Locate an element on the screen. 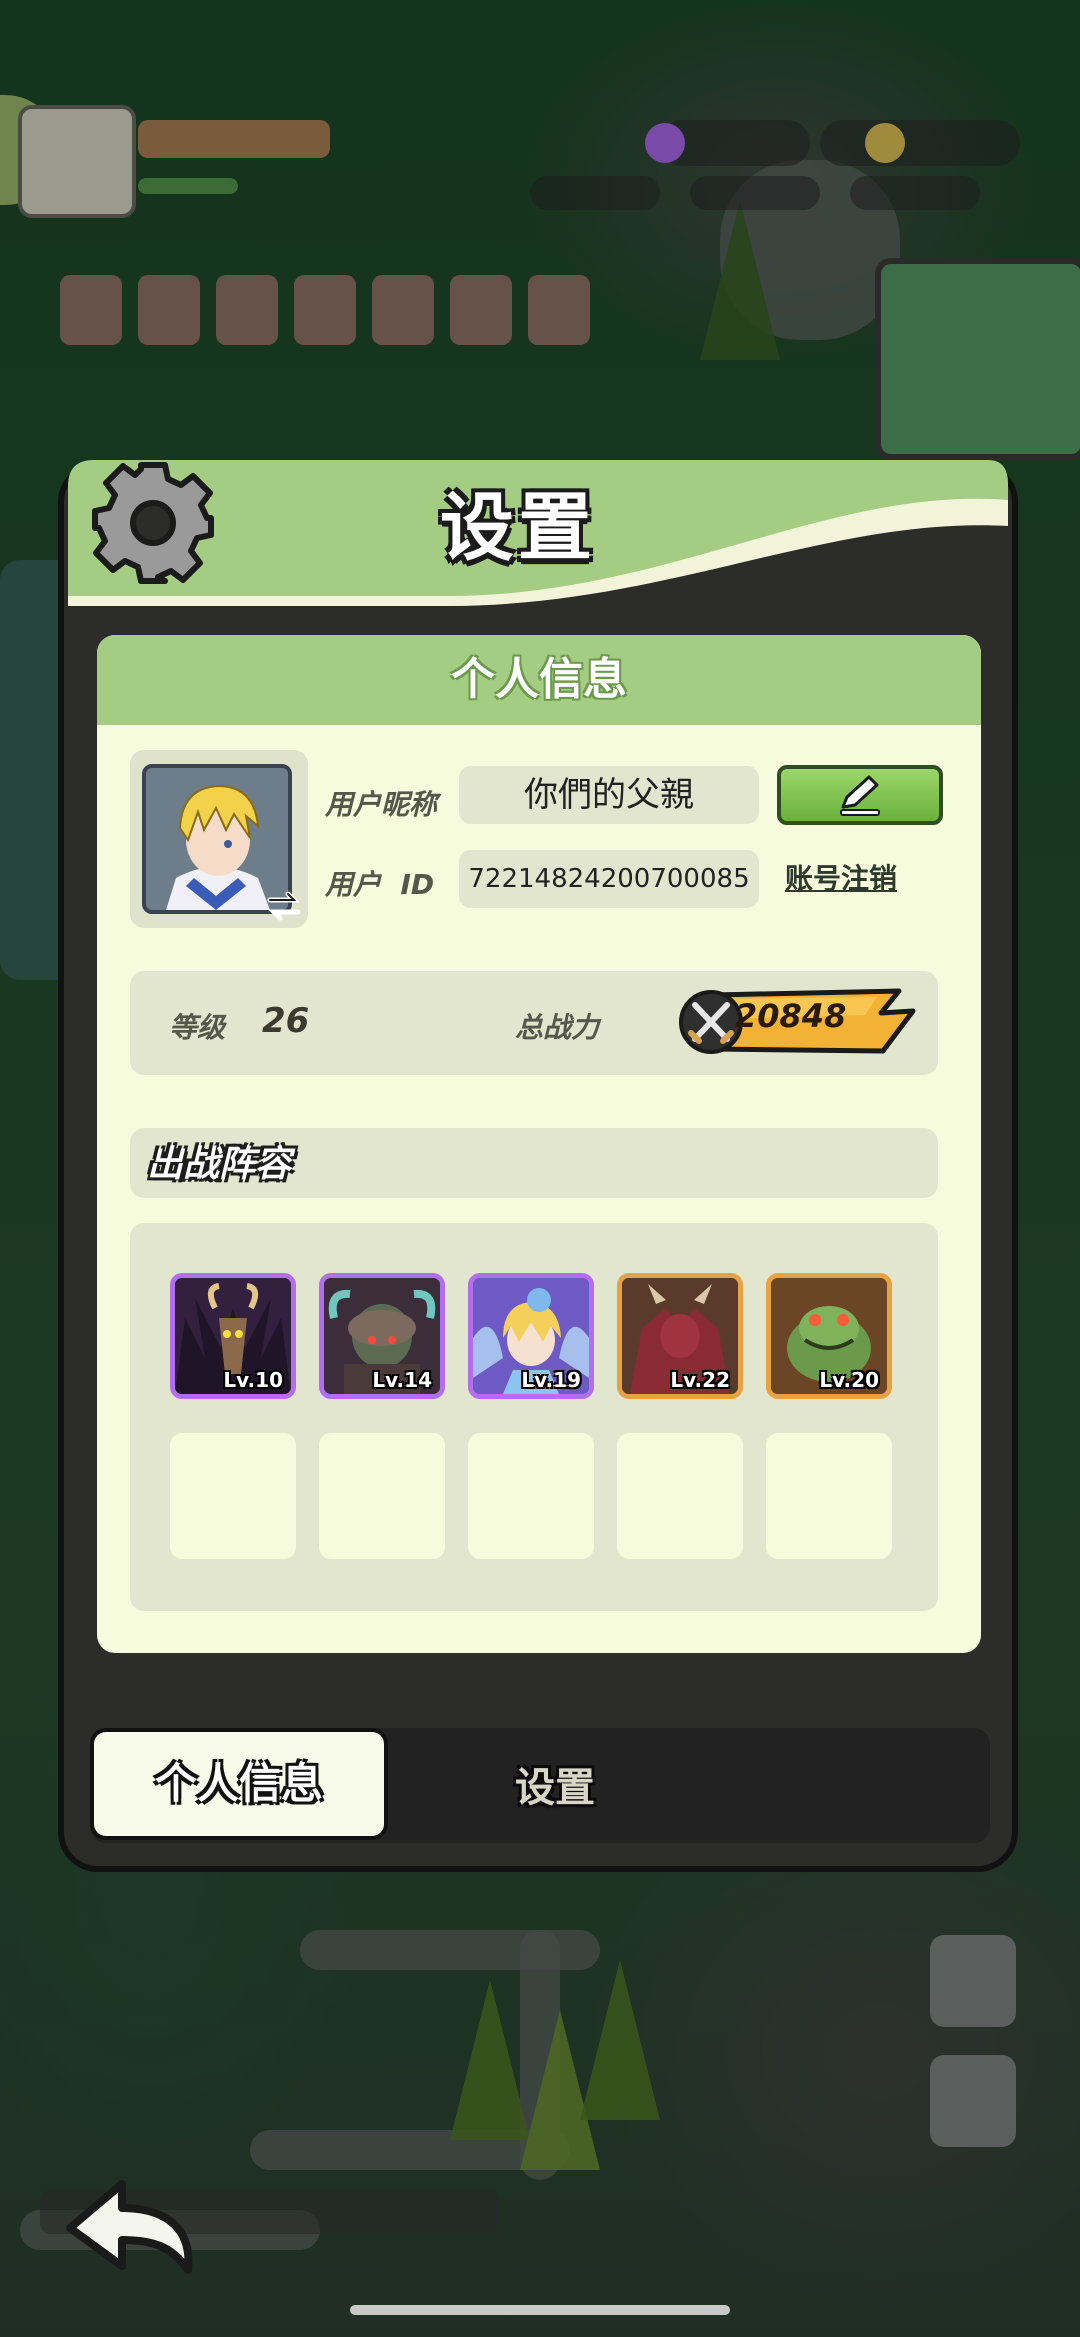 The image size is (1080, 2337). character-shortcut-icon is located at coordinates (973, 2101).